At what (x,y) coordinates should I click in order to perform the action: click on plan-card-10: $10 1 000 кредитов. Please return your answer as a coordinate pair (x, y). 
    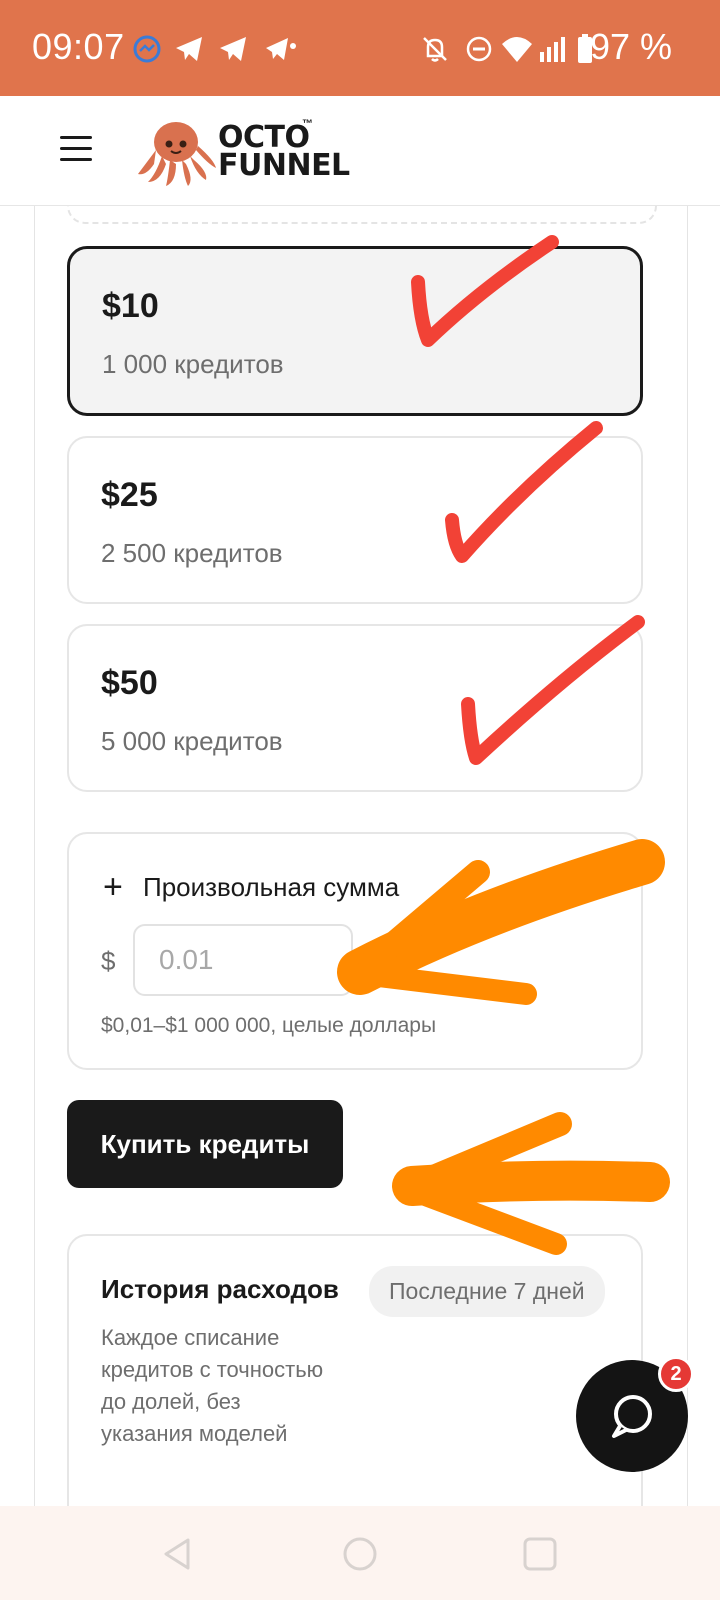
    Looking at the image, I should click on (355, 331).